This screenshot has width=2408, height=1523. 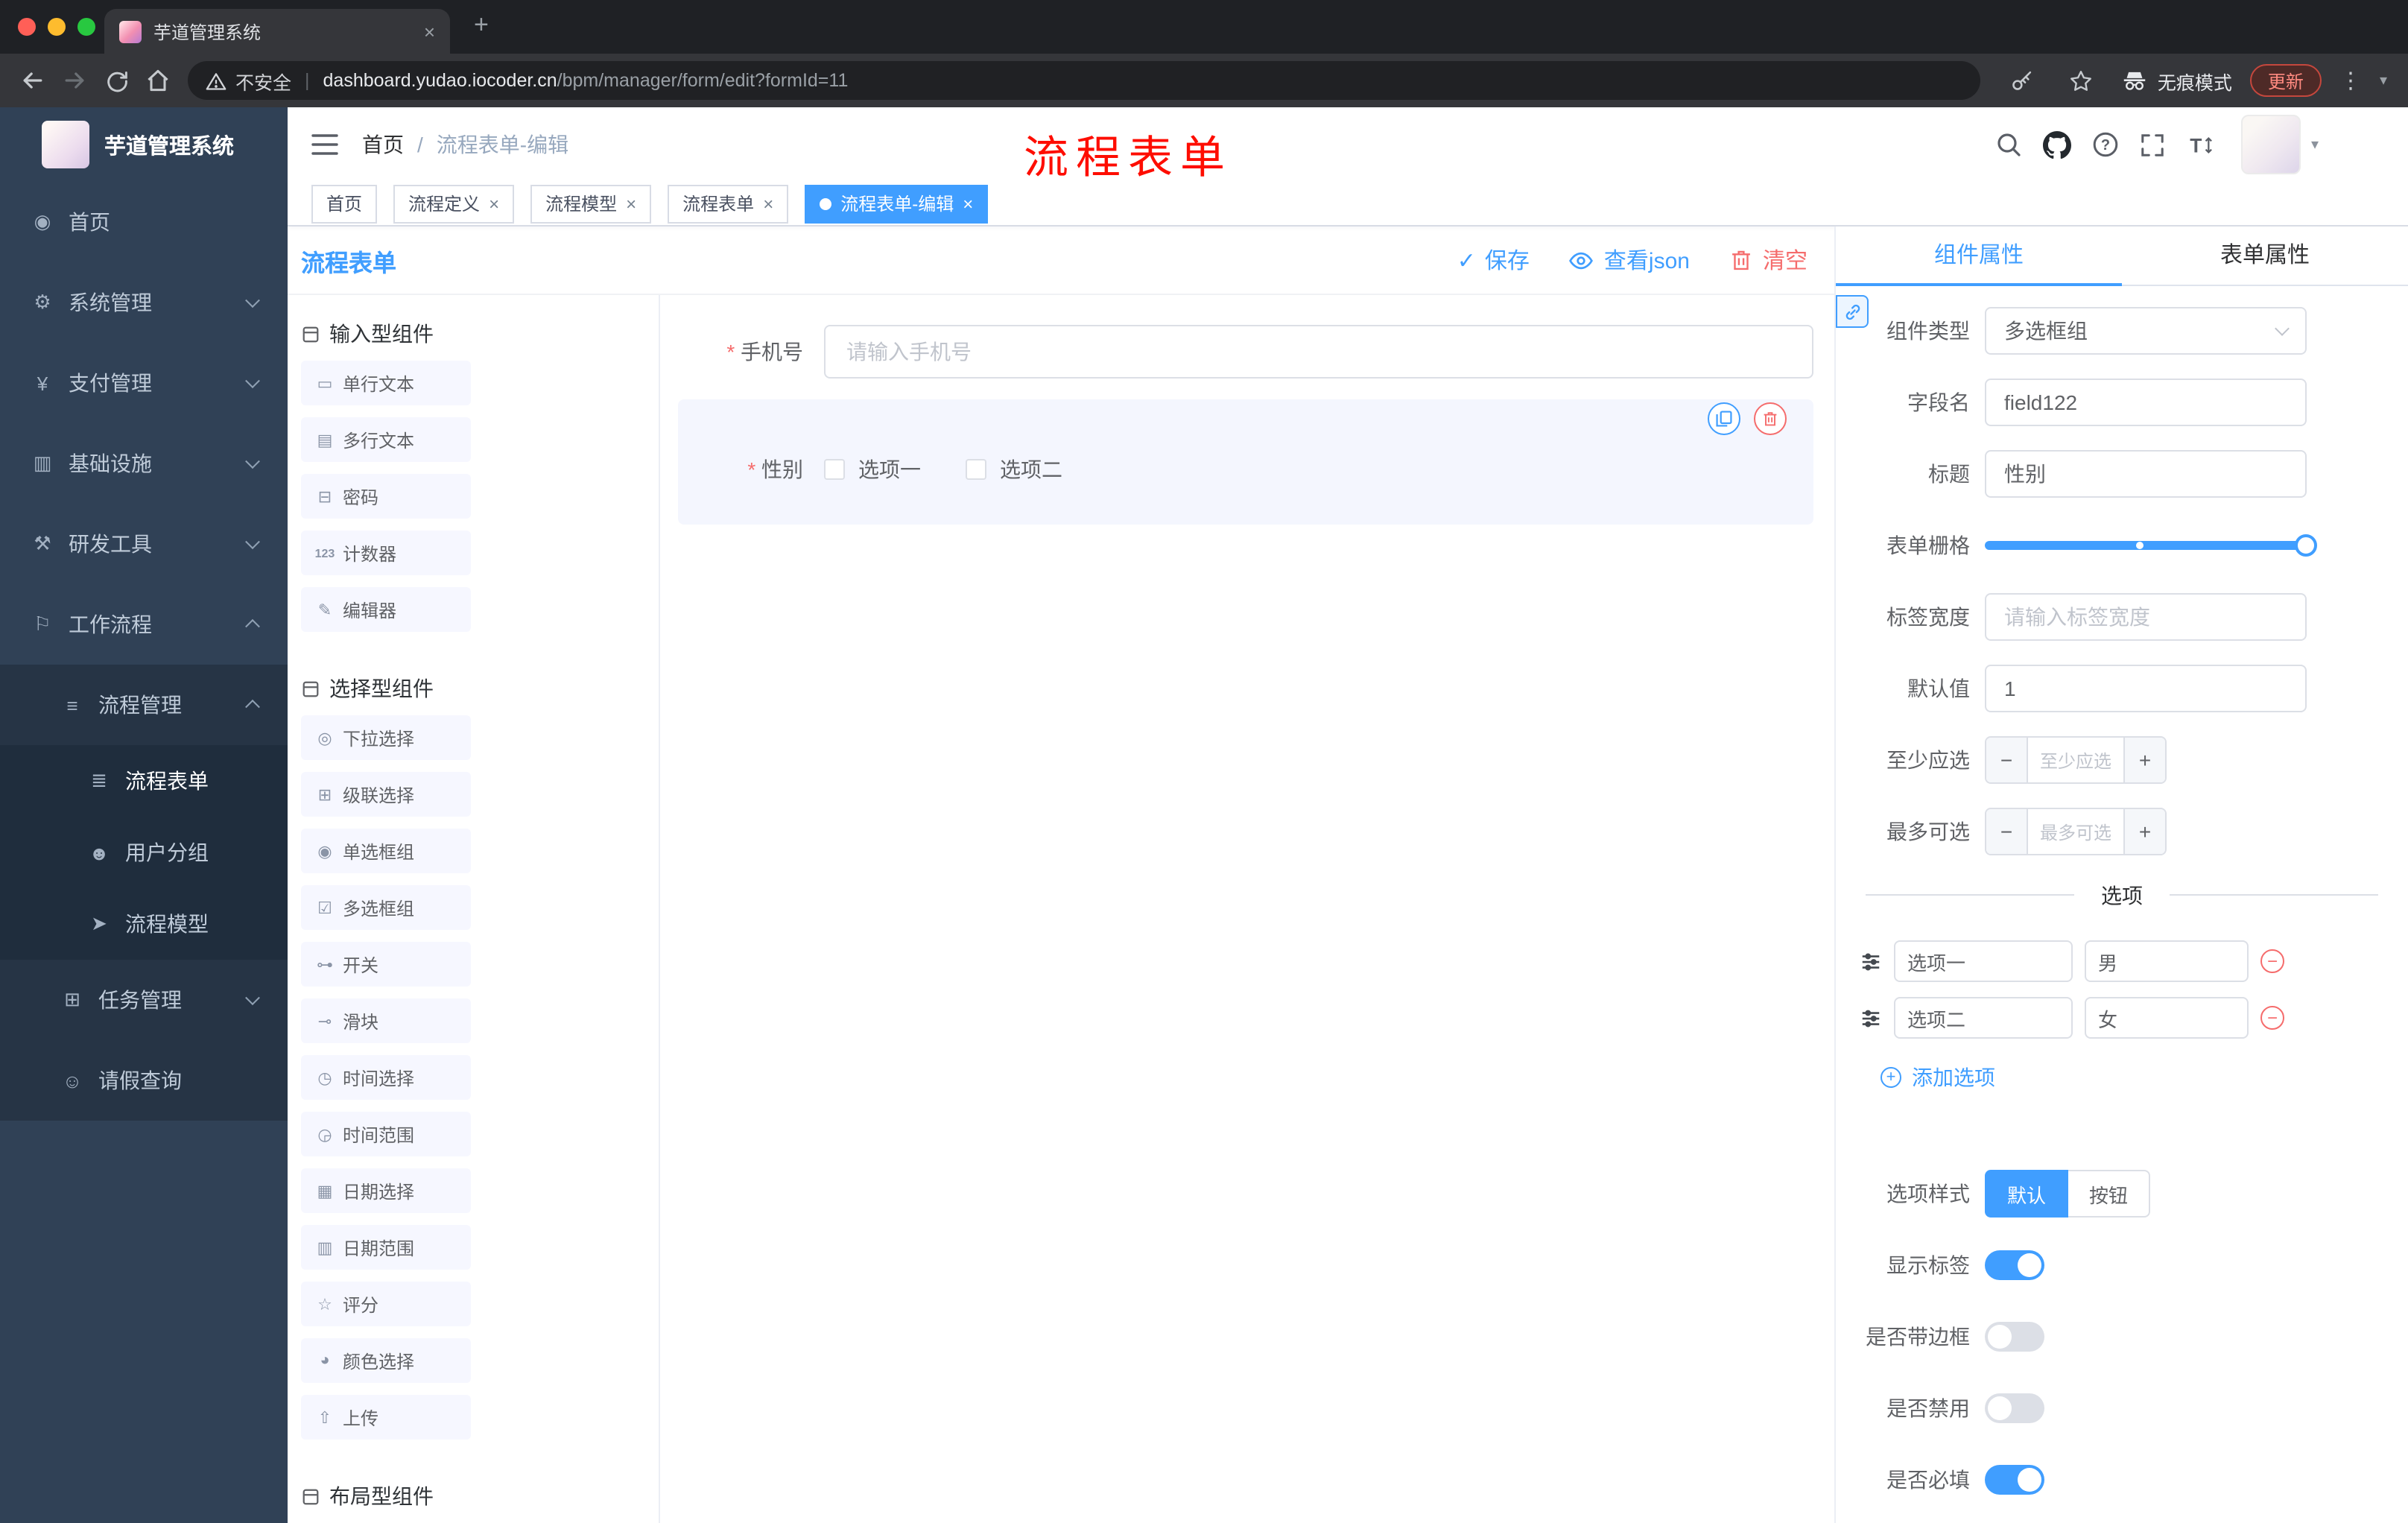 What do you see at coordinates (2027, 1194) in the screenshot?
I see `style-default-button: 默认` at bounding box center [2027, 1194].